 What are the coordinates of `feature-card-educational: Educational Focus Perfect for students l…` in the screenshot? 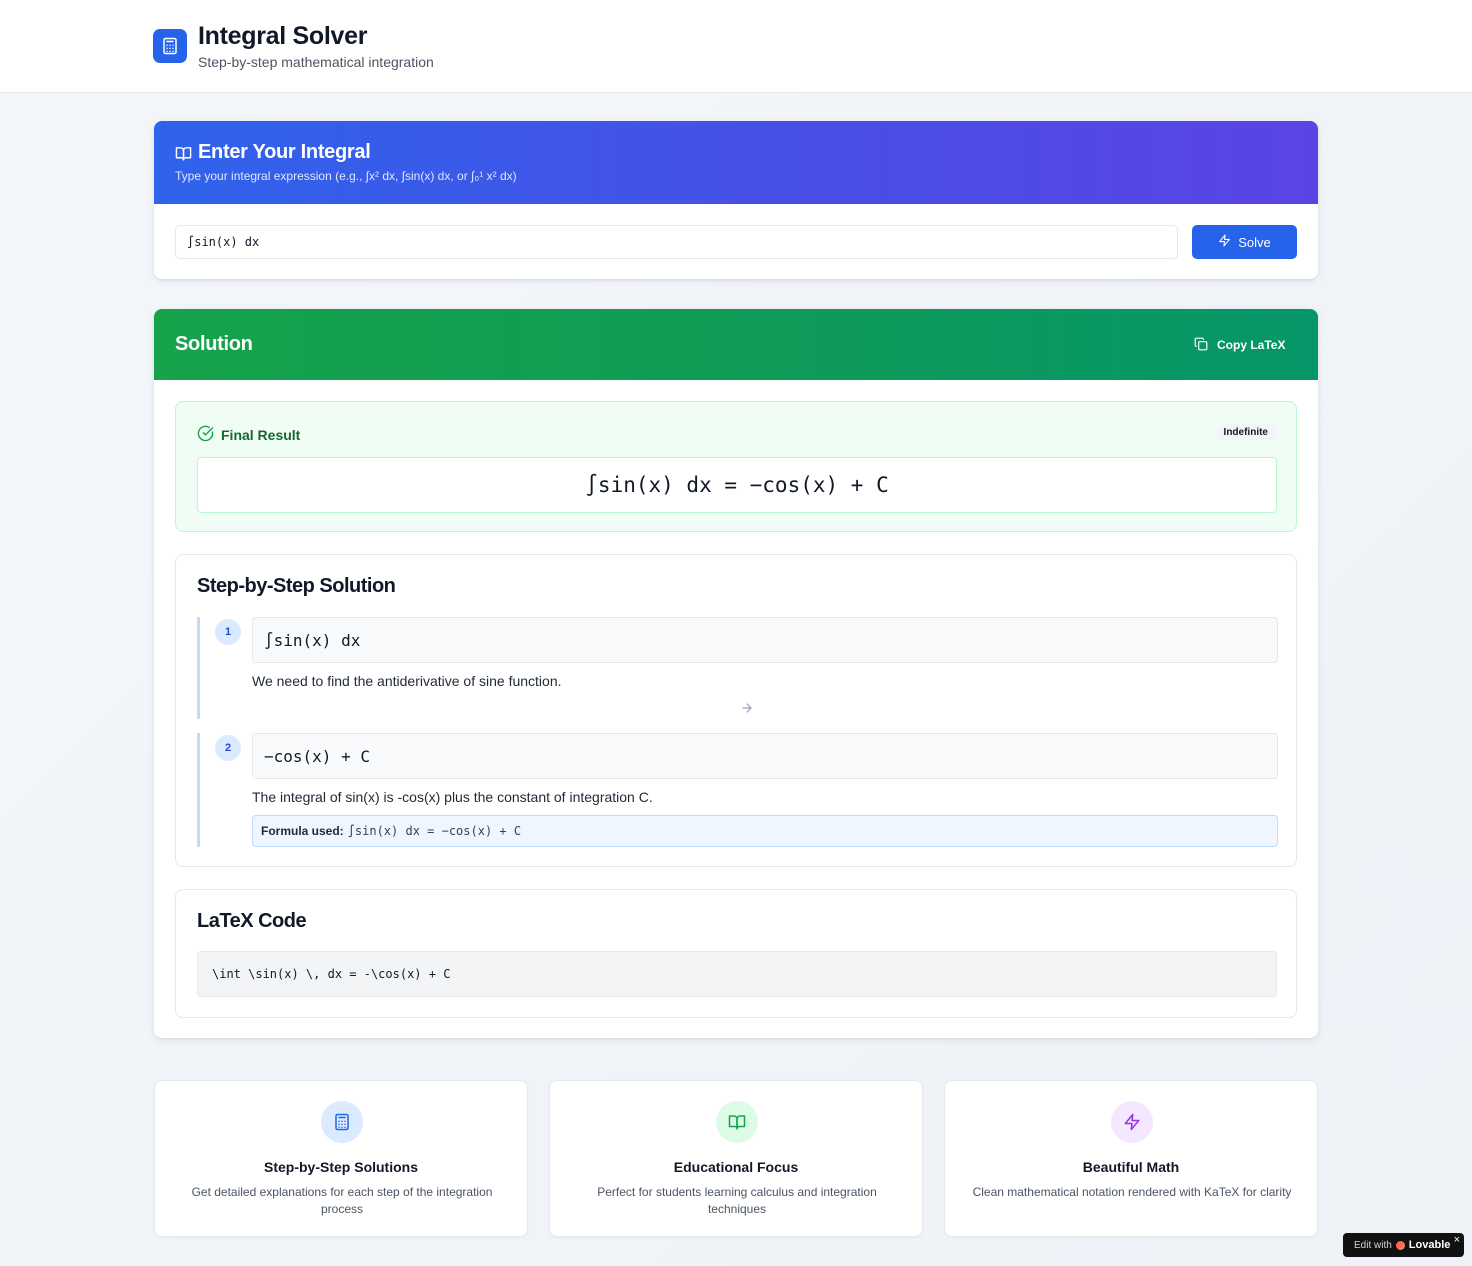 It's located at (736, 1158).